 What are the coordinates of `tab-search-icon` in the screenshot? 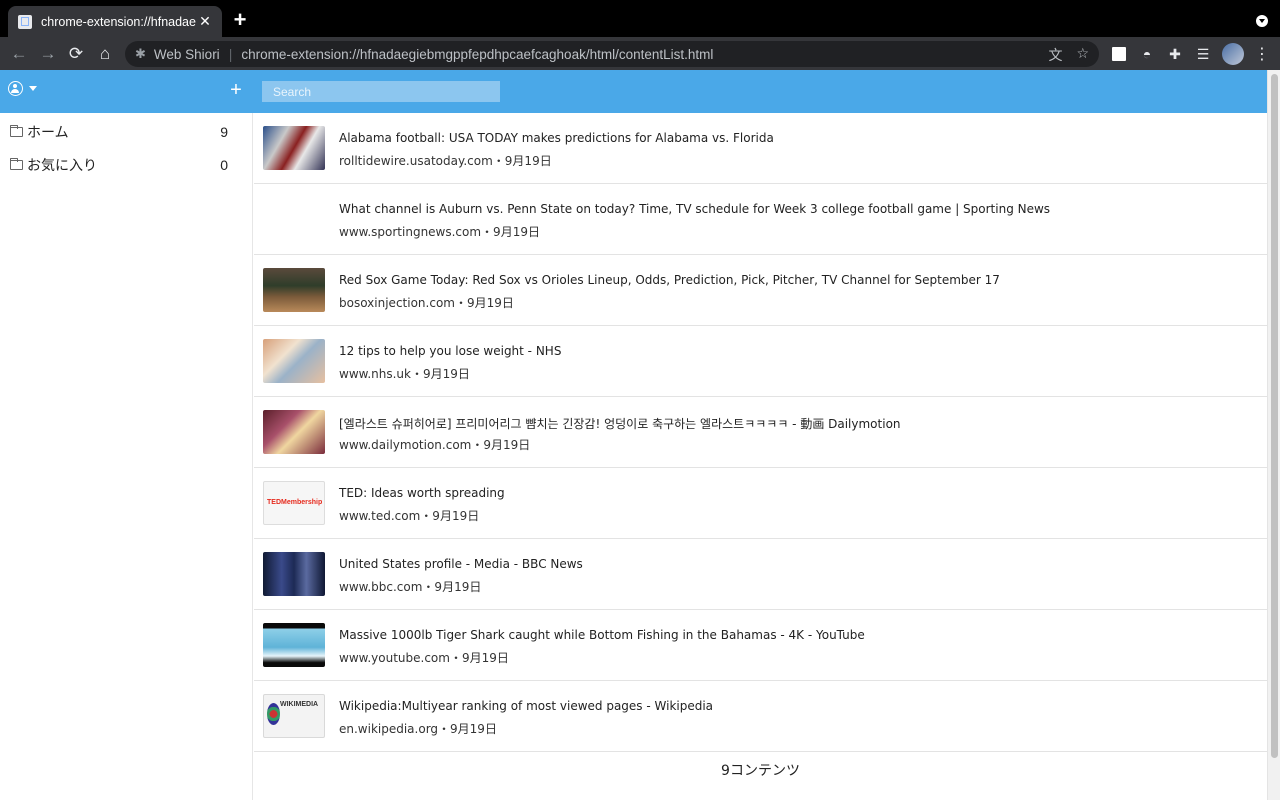 It's located at (1262, 21).